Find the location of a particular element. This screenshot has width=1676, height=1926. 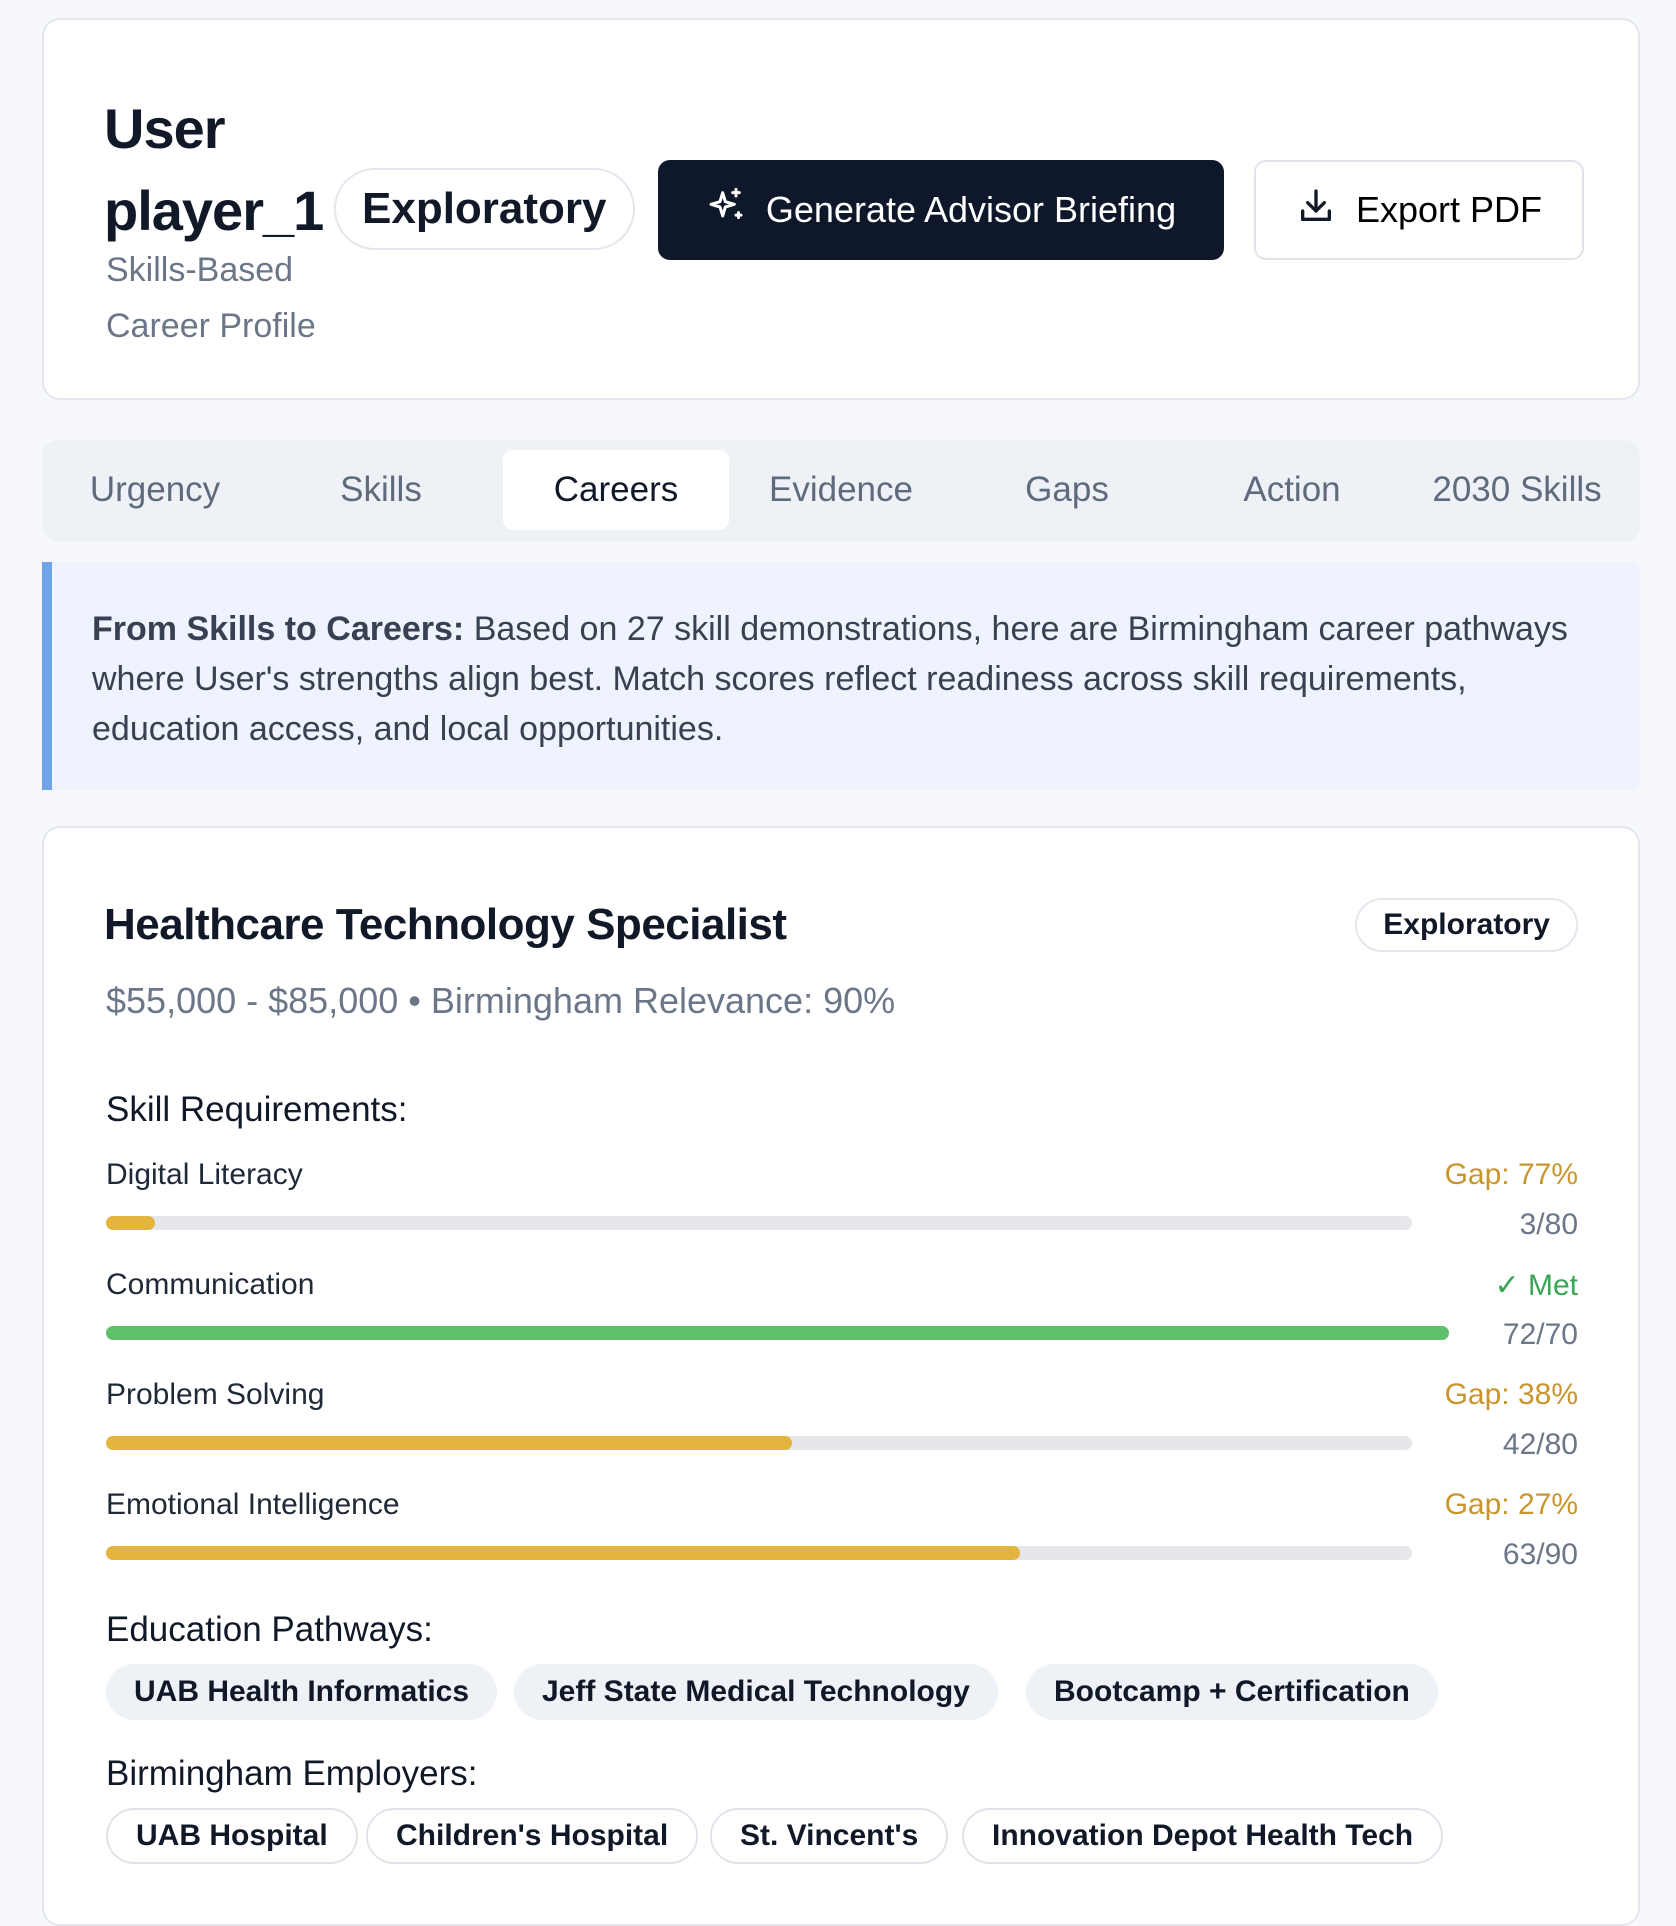

profile-title-line2: player_1 is located at coordinates (214, 210).